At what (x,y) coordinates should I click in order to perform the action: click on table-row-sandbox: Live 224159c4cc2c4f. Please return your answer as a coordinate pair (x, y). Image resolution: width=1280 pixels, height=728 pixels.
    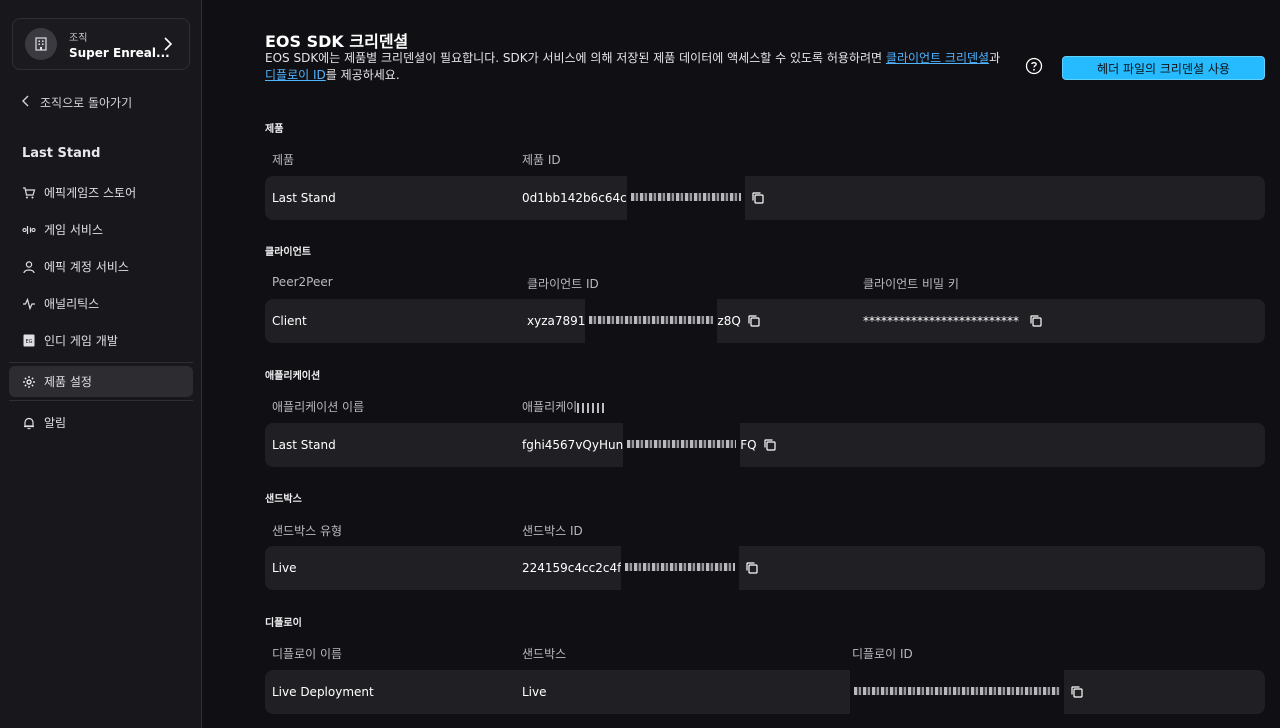
    Looking at the image, I should click on (765, 568).